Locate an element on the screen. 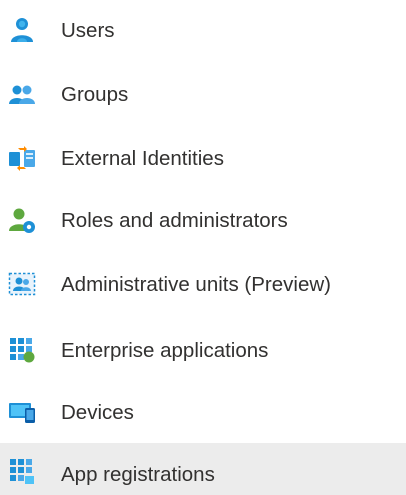 This screenshot has width=406, height=495. sidebar-item-roles-and-administrators: Roles and administrators is located at coordinates (203, 221).